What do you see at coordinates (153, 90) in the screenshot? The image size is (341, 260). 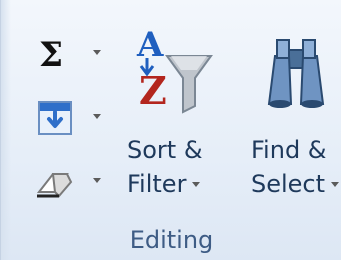 I see `svg-text: Z` at bounding box center [153, 90].